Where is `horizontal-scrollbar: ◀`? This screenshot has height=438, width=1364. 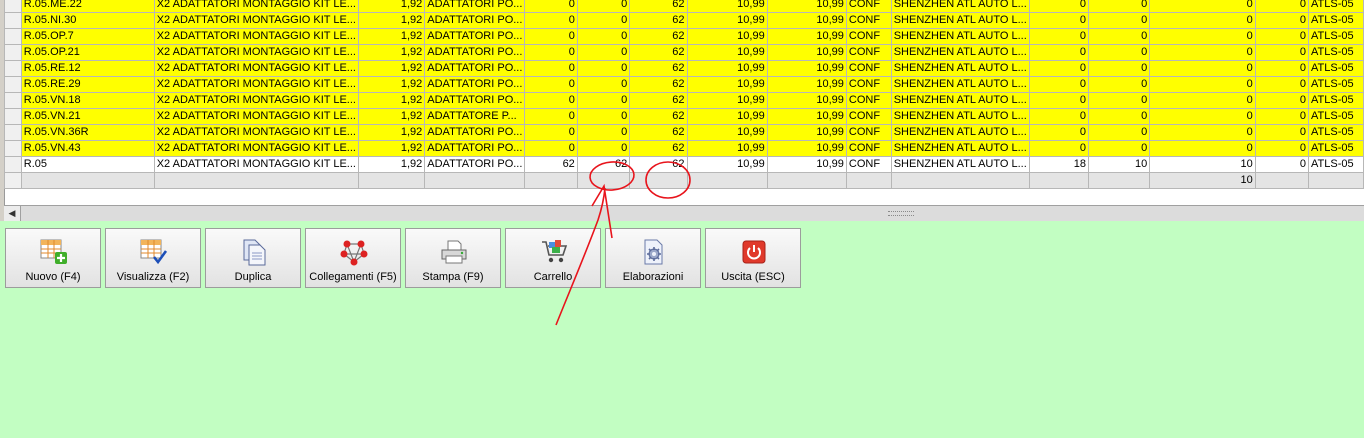 horizontal-scrollbar: ◀ is located at coordinates (684, 213).